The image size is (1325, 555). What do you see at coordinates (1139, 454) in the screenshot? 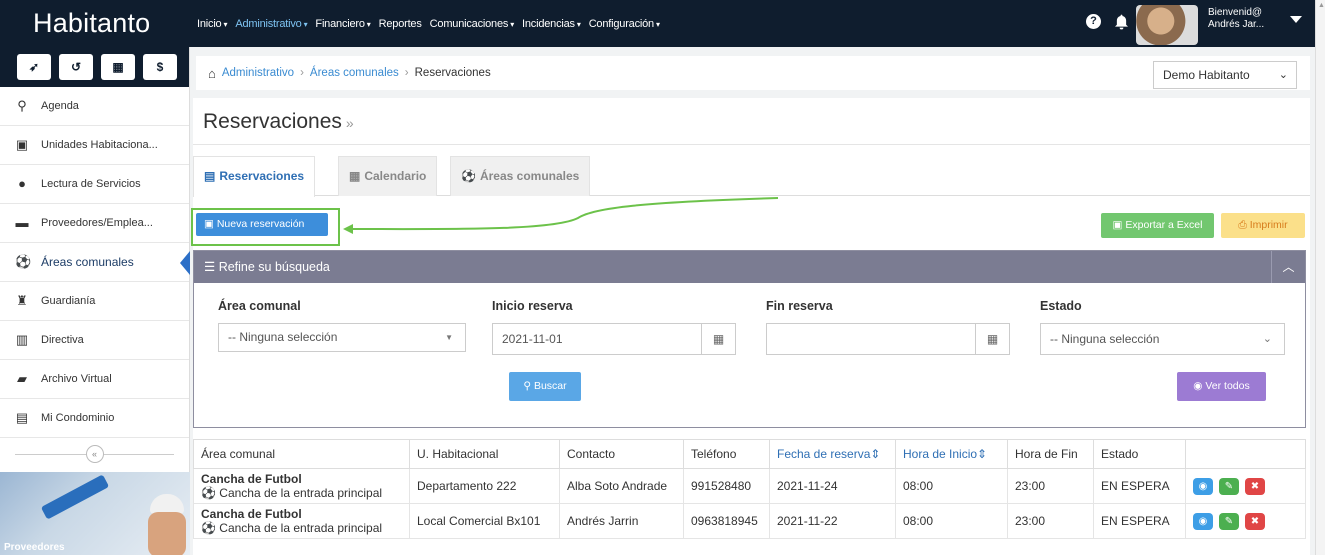
I see `col-status: Estado` at bounding box center [1139, 454].